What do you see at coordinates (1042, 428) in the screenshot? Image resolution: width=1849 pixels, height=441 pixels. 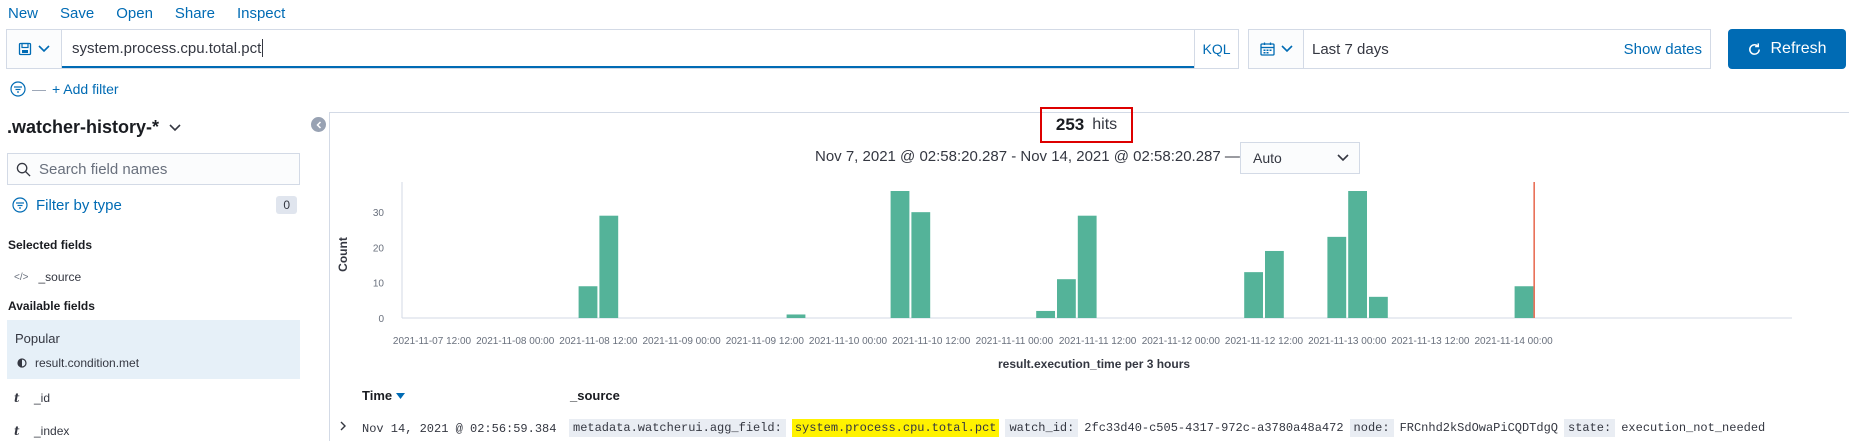 I see `source-key: watch_id:` at bounding box center [1042, 428].